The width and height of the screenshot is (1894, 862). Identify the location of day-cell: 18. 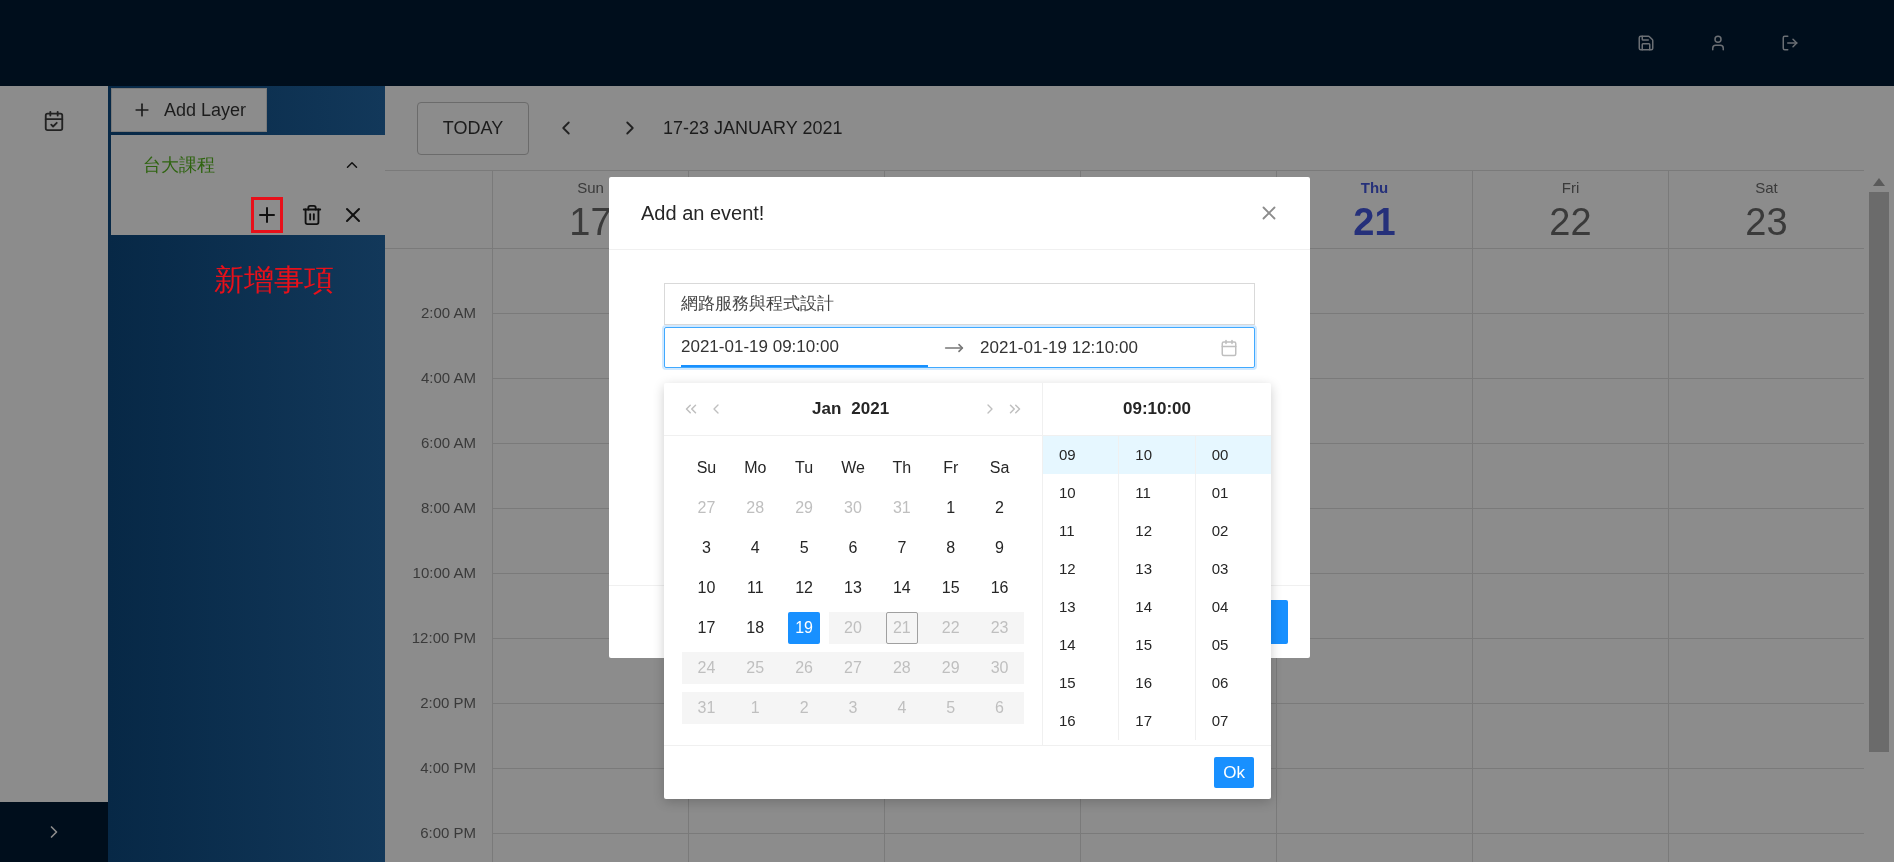
(755, 628).